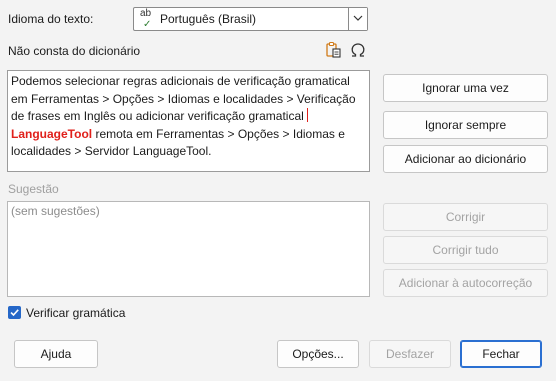 The image size is (556, 381). What do you see at coordinates (465, 125) in the screenshot?
I see `ignore-always-button: Ignorar sempre` at bounding box center [465, 125].